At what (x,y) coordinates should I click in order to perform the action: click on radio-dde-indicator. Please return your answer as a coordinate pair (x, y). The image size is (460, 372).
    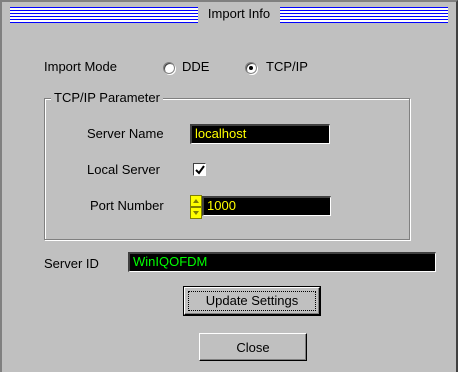
    Looking at the image, I should click on (169, 68).